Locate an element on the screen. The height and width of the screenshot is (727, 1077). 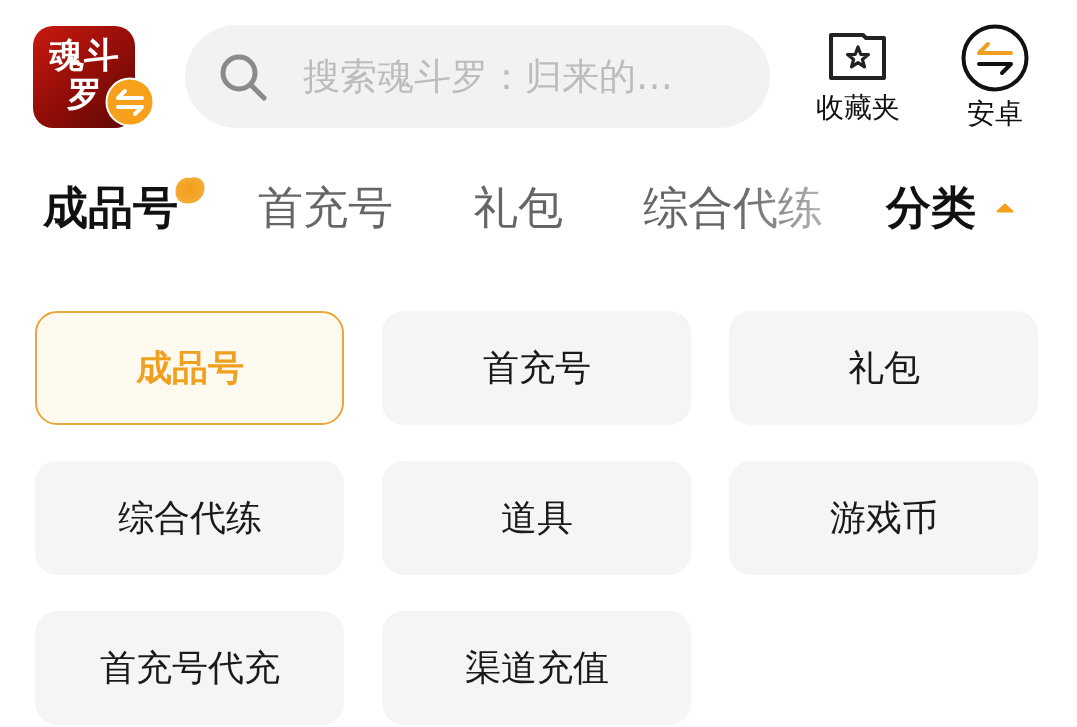
category-option: 综合代练 is located at coordinates (189, 518).